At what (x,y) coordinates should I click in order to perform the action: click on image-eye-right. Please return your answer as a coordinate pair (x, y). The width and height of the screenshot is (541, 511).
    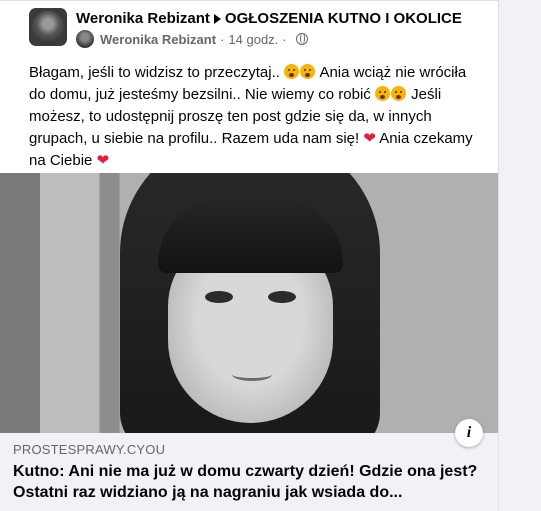
    Looking at the image, I should click on (282, 297).